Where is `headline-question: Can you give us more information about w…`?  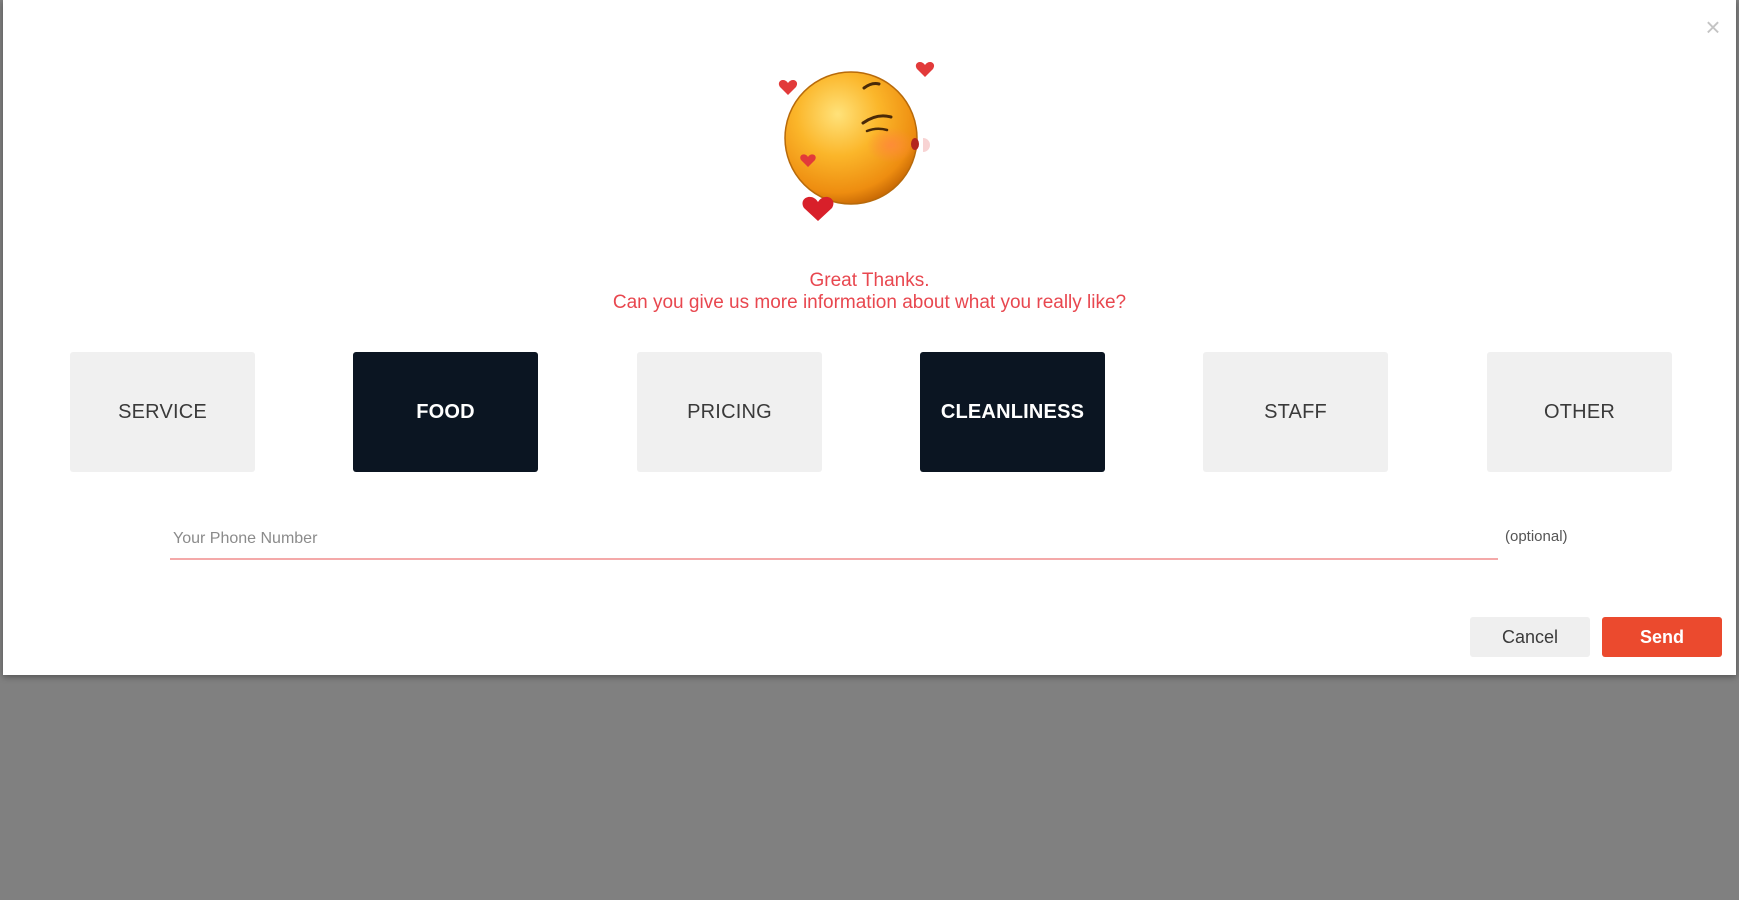 headline-question: Can you give us more information about w… is located at coordinates (869, 302).